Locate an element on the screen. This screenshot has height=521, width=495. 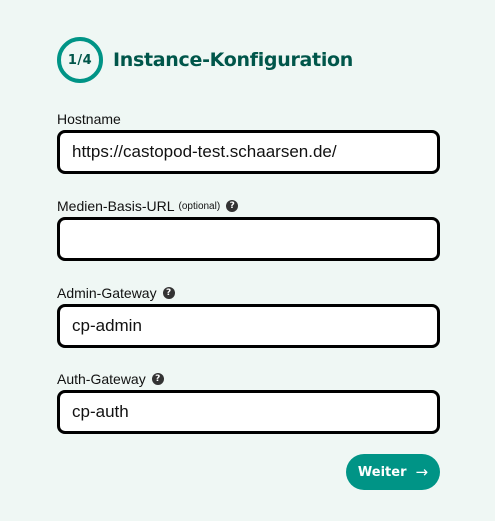
next-button: Weiter → is located at coordinates (393, 472).